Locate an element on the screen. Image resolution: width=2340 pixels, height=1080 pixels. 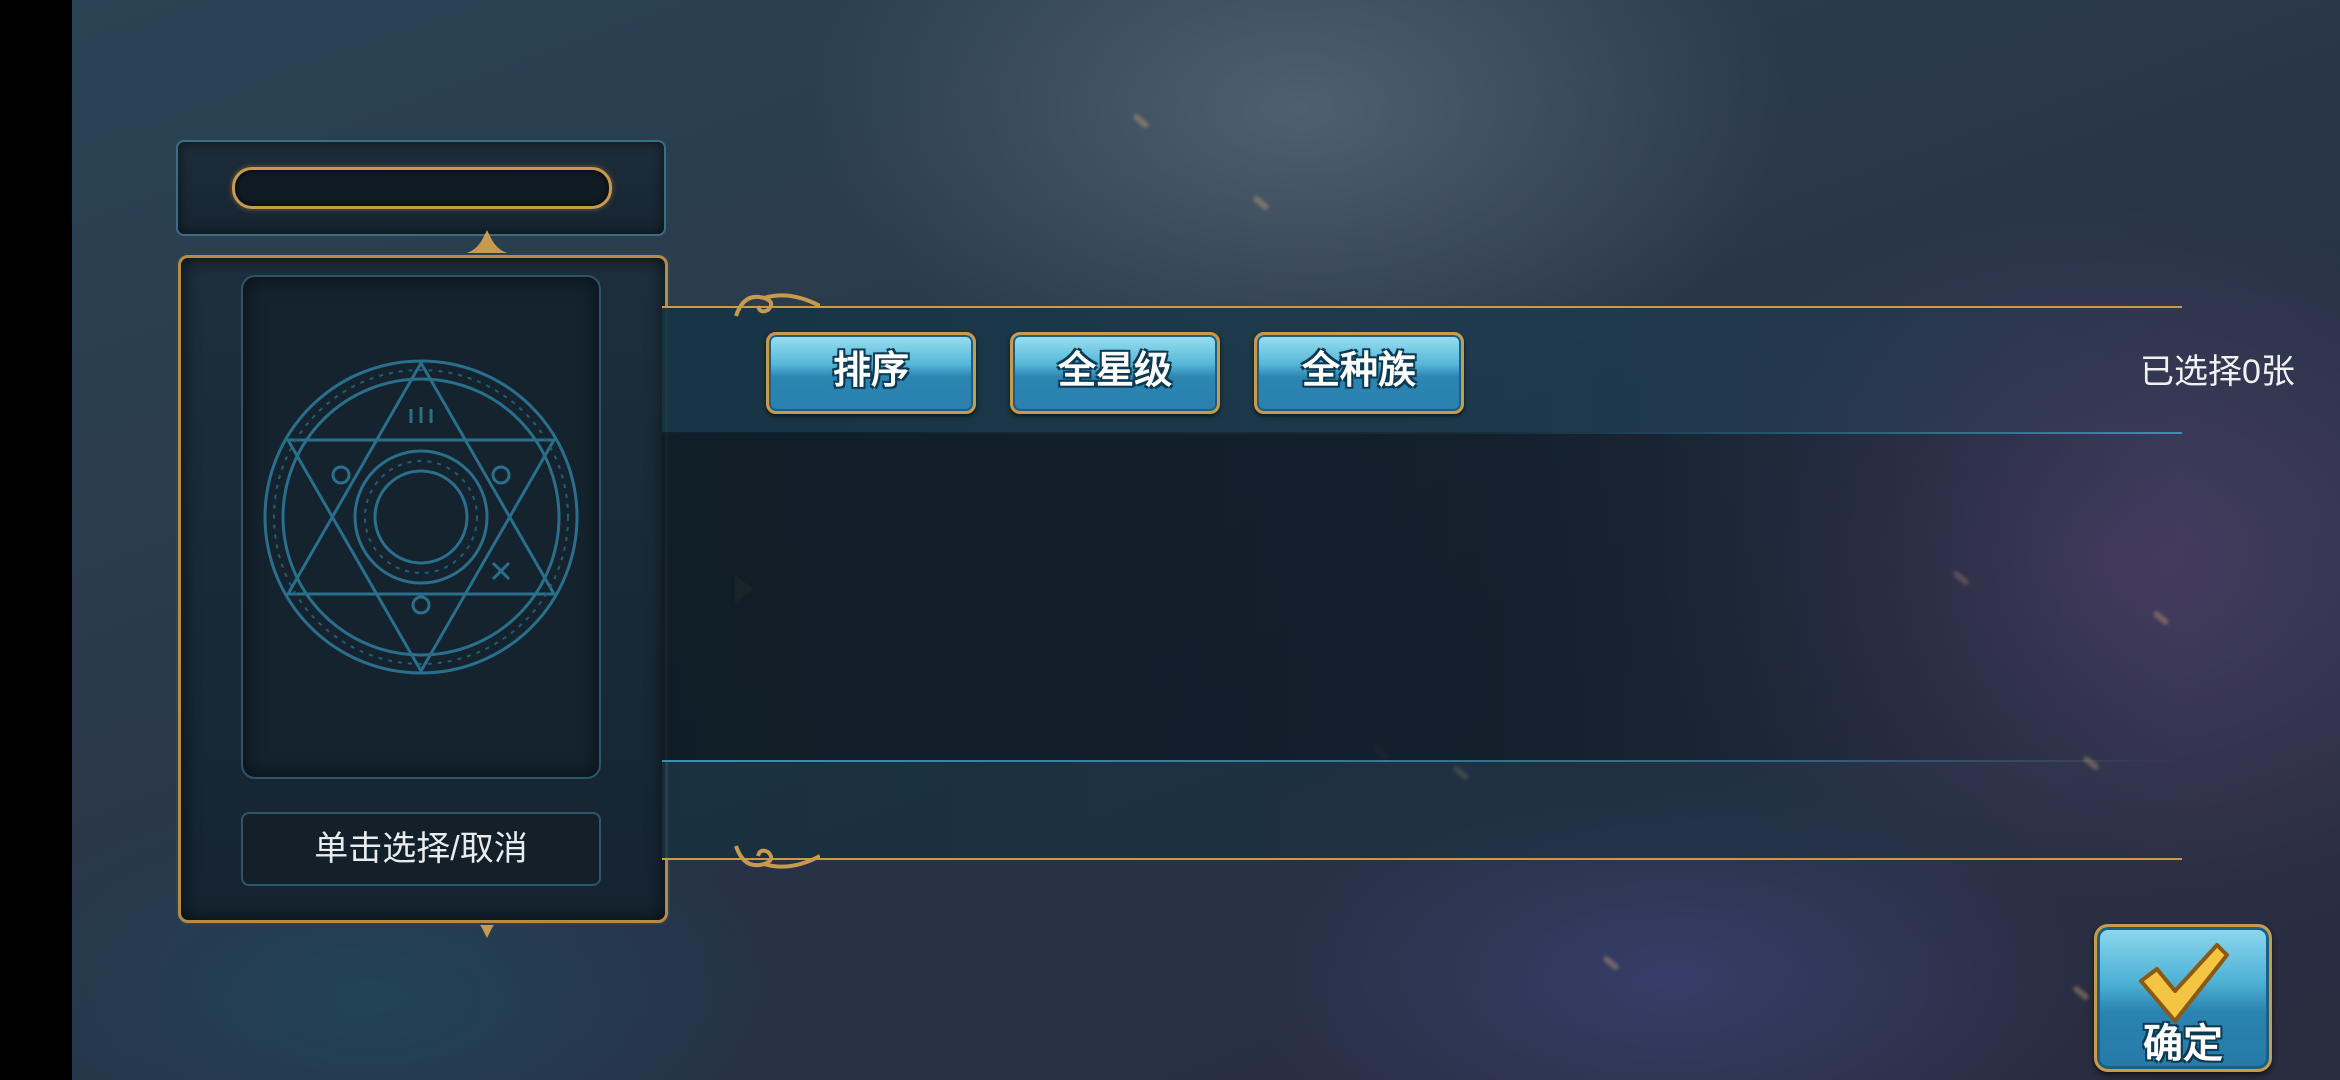
card-preview-panel: 单击选择/取消 is located at coordinates (423, 589).